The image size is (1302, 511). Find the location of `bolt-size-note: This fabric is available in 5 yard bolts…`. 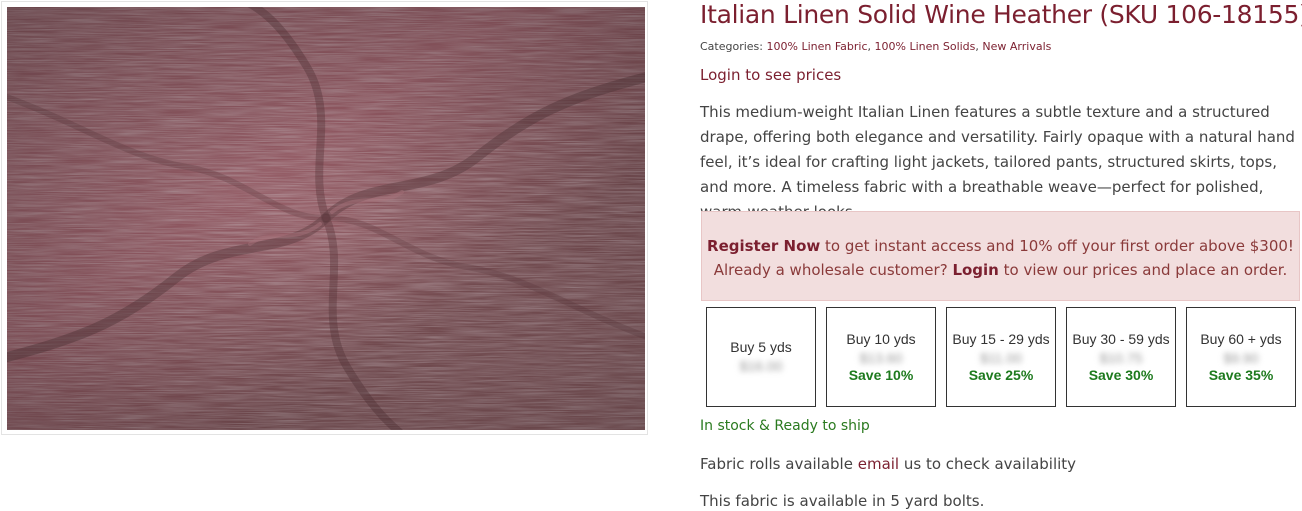

bolt-size-note: This fabric is available in 5 yard bolts… is located at coordinates (842, 501).